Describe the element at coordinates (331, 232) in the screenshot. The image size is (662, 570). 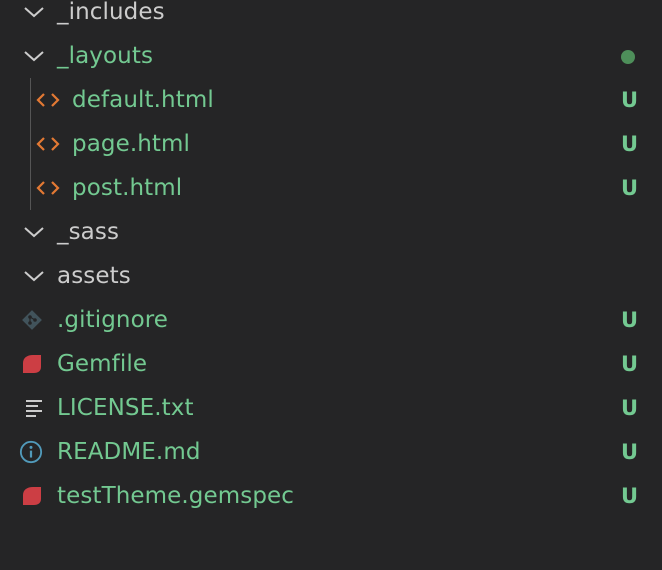
I see `folder-sass: _sass` at that location.